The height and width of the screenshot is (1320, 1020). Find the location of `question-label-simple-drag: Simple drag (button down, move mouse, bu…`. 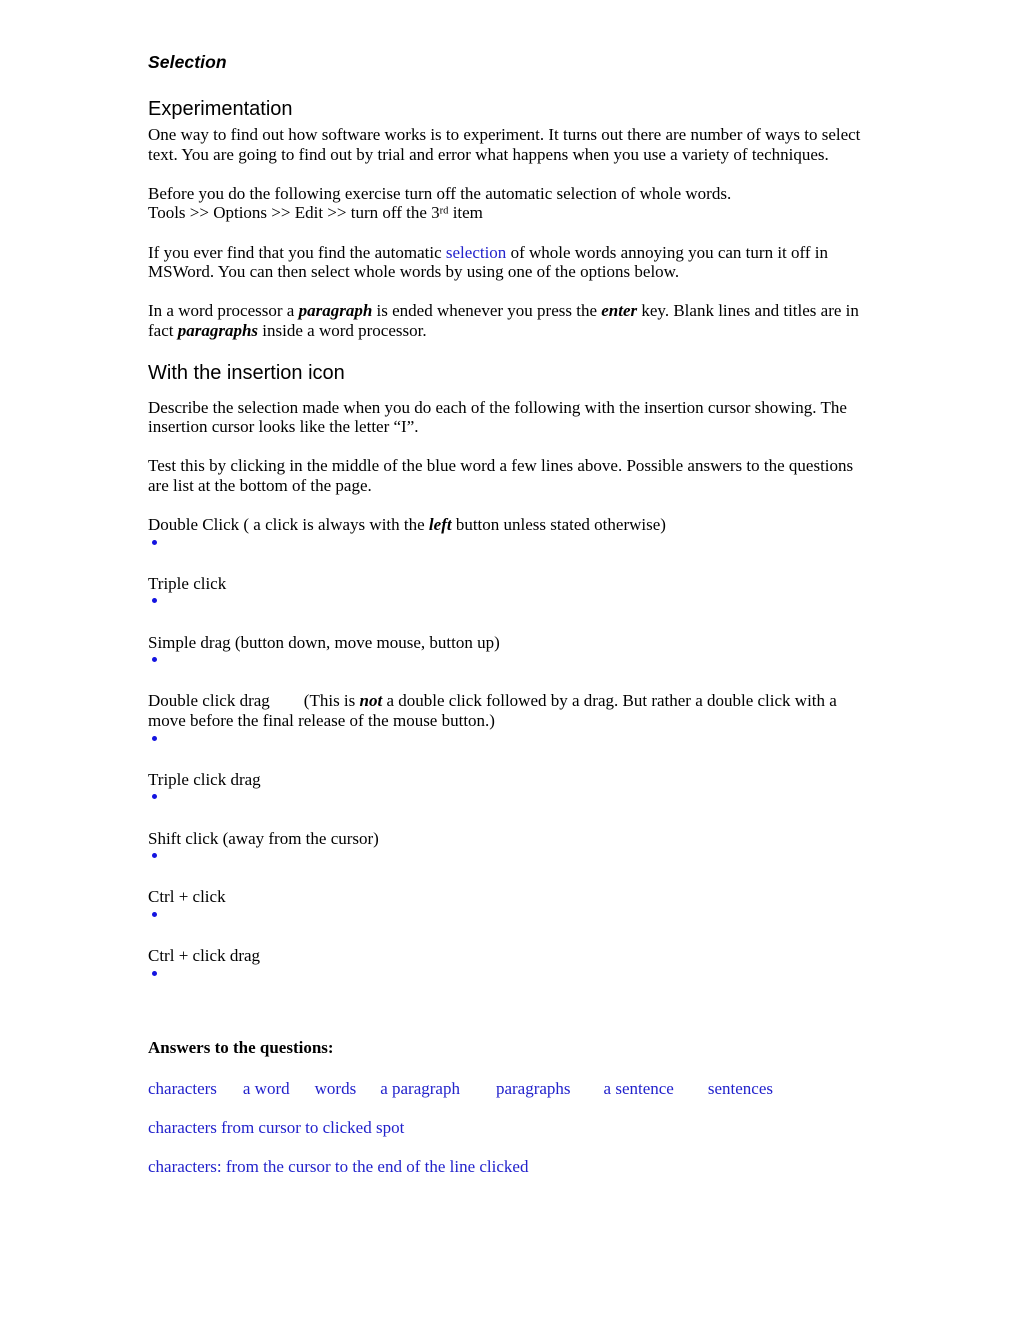

question-label-simple-drag: Simple drag (button down, move mouse, bu… is located at coordinates (324, 642).